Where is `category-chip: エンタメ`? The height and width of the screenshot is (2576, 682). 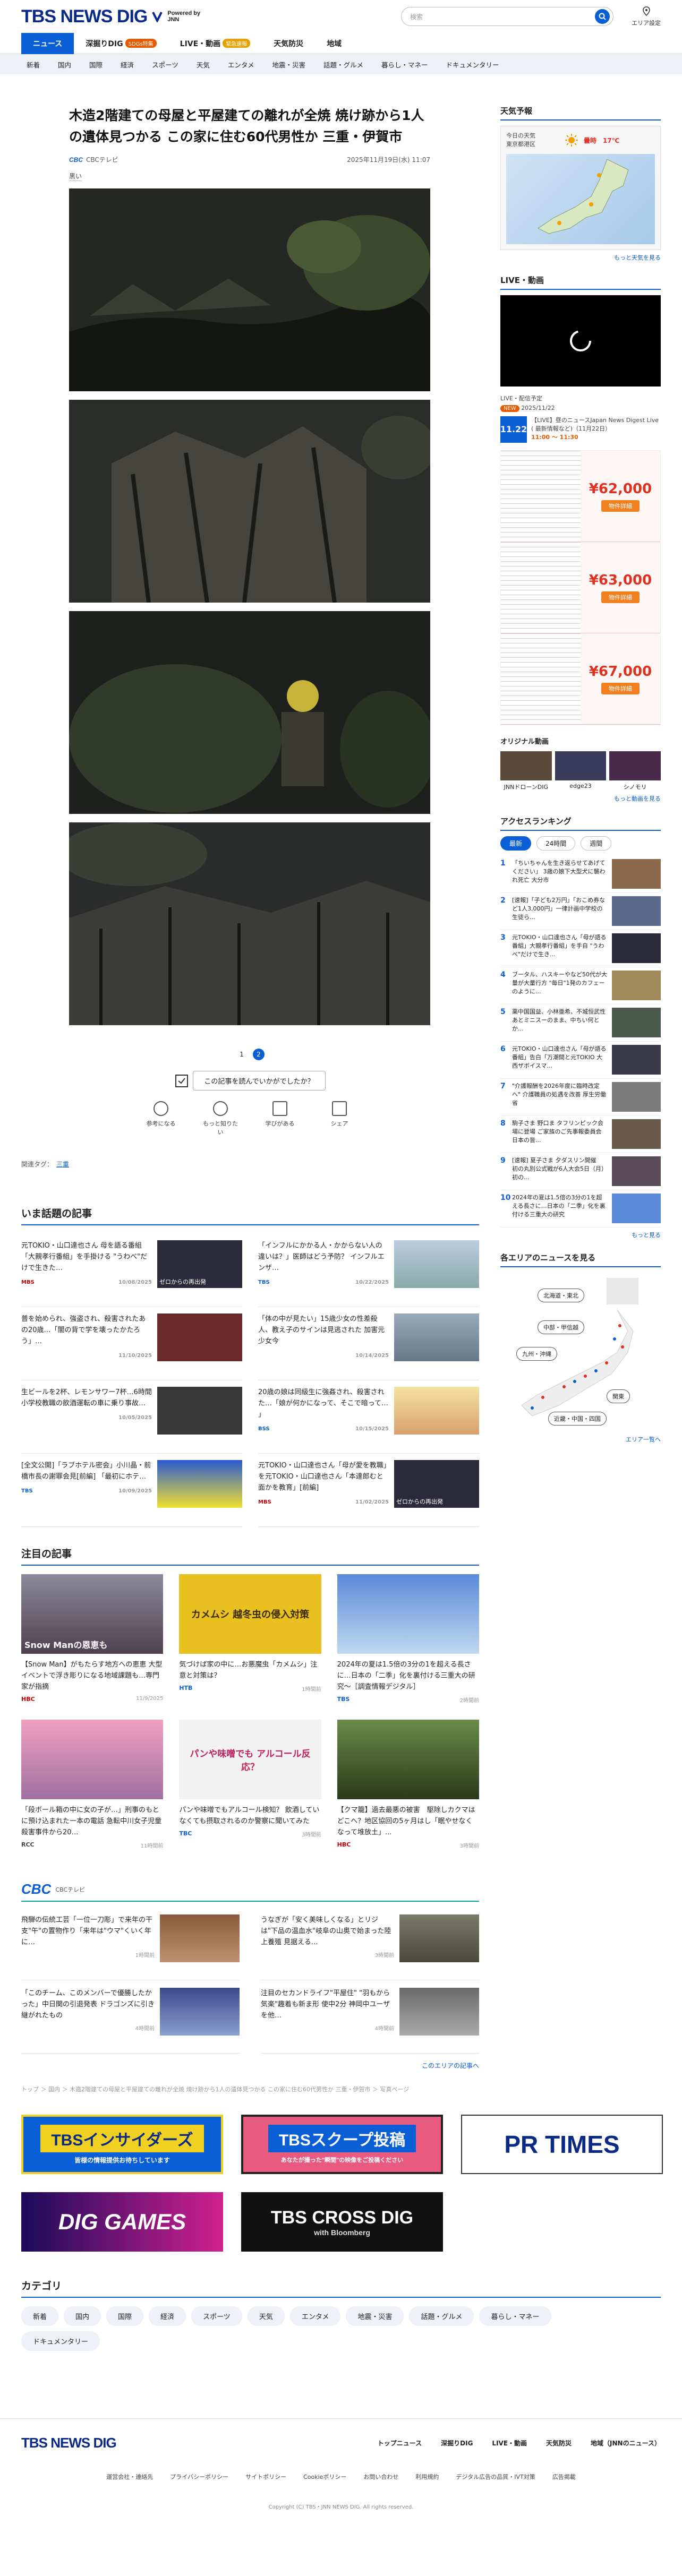 category-chip: エンタメ is located at coordinates (315, 2316).